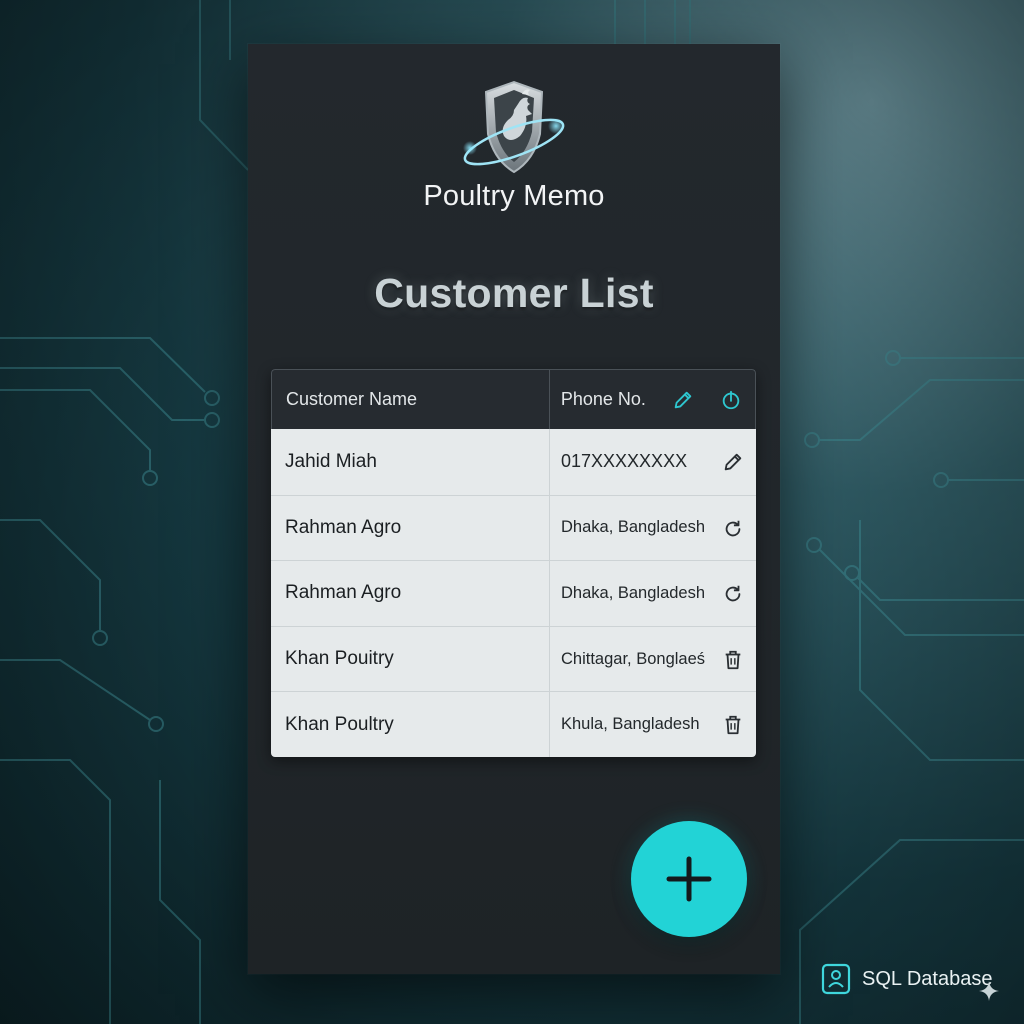  I want to click on phone-value: Khula, Bangladesh, so click(630, 724).